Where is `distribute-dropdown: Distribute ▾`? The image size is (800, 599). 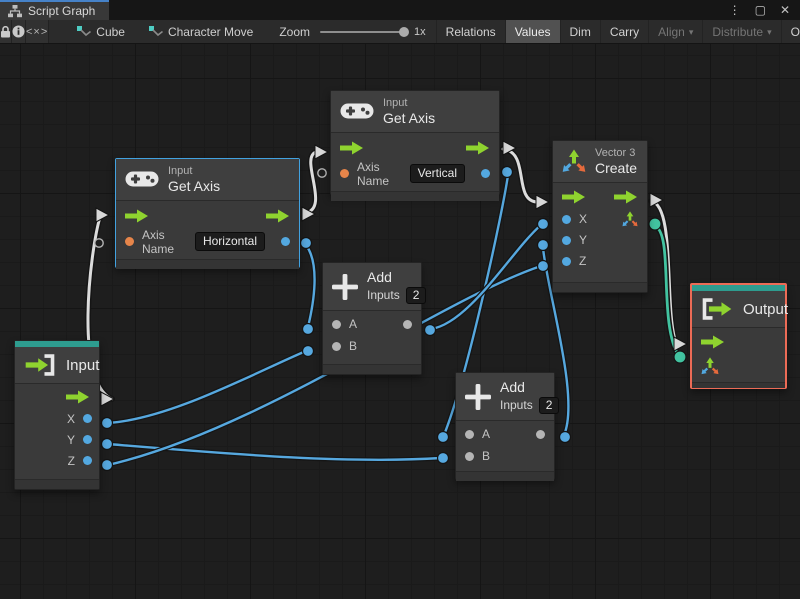 distribute-dropdown: Distribute ▾ is located at coordinates (741, 31).